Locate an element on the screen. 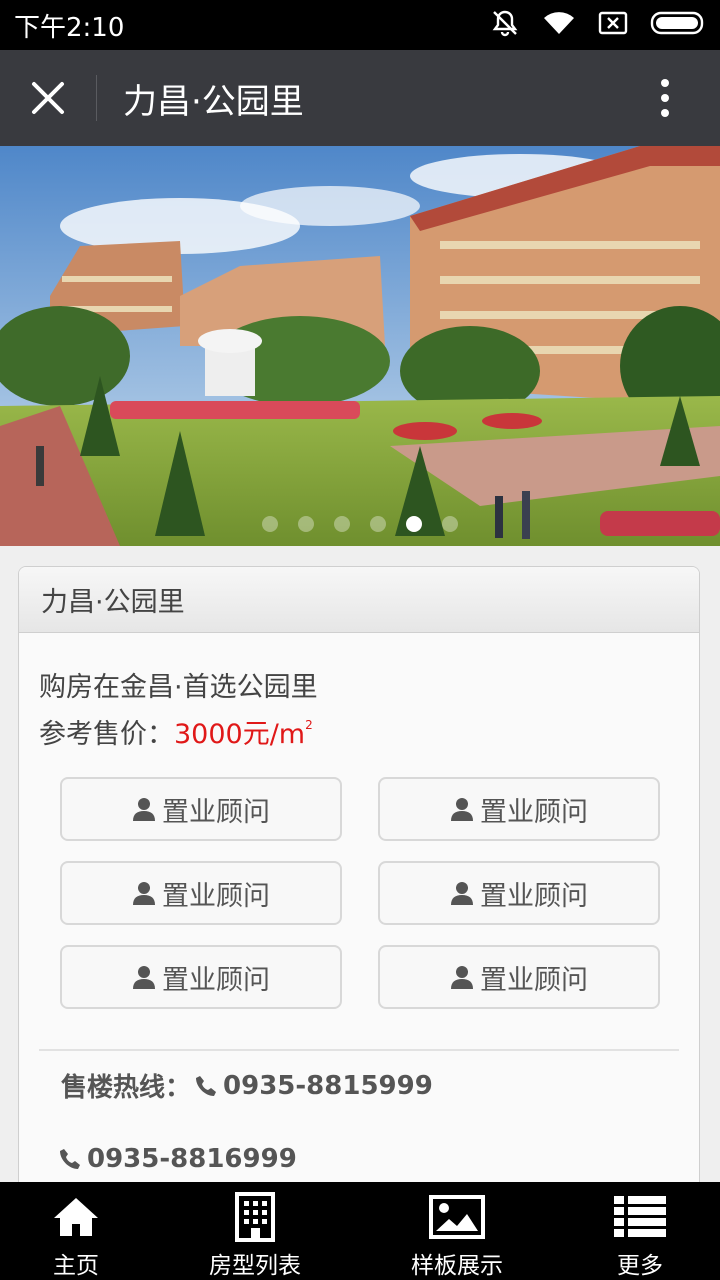 This screenshot has height=1280, width=720. list-icon is located at coordinates (640, 1216).